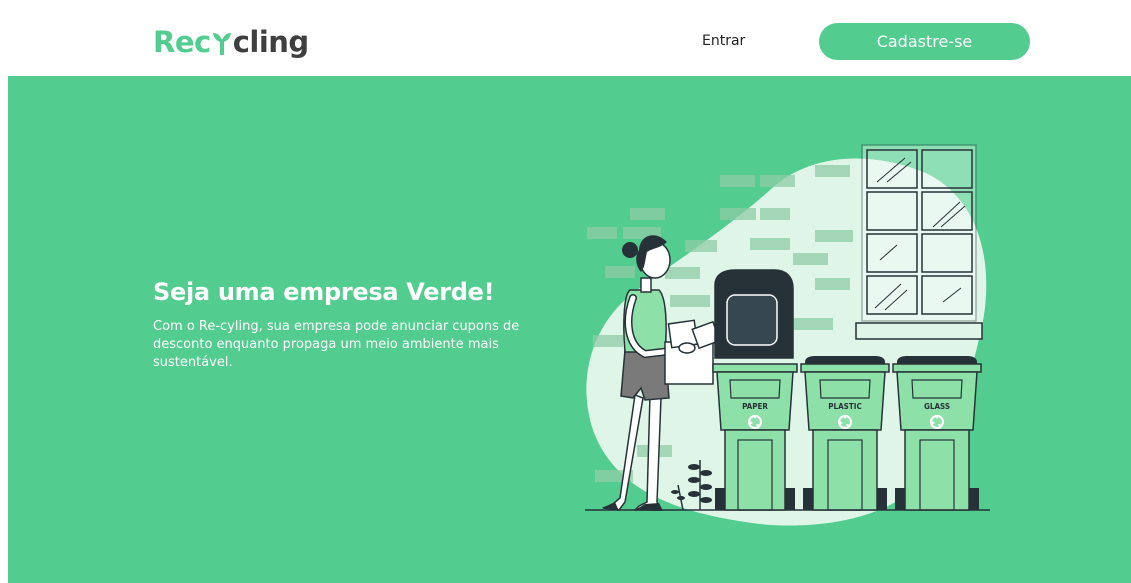 Image resolution: width=1131 pixels, height=583 pixels. I want to click on paper-bin, so click(755, 390).